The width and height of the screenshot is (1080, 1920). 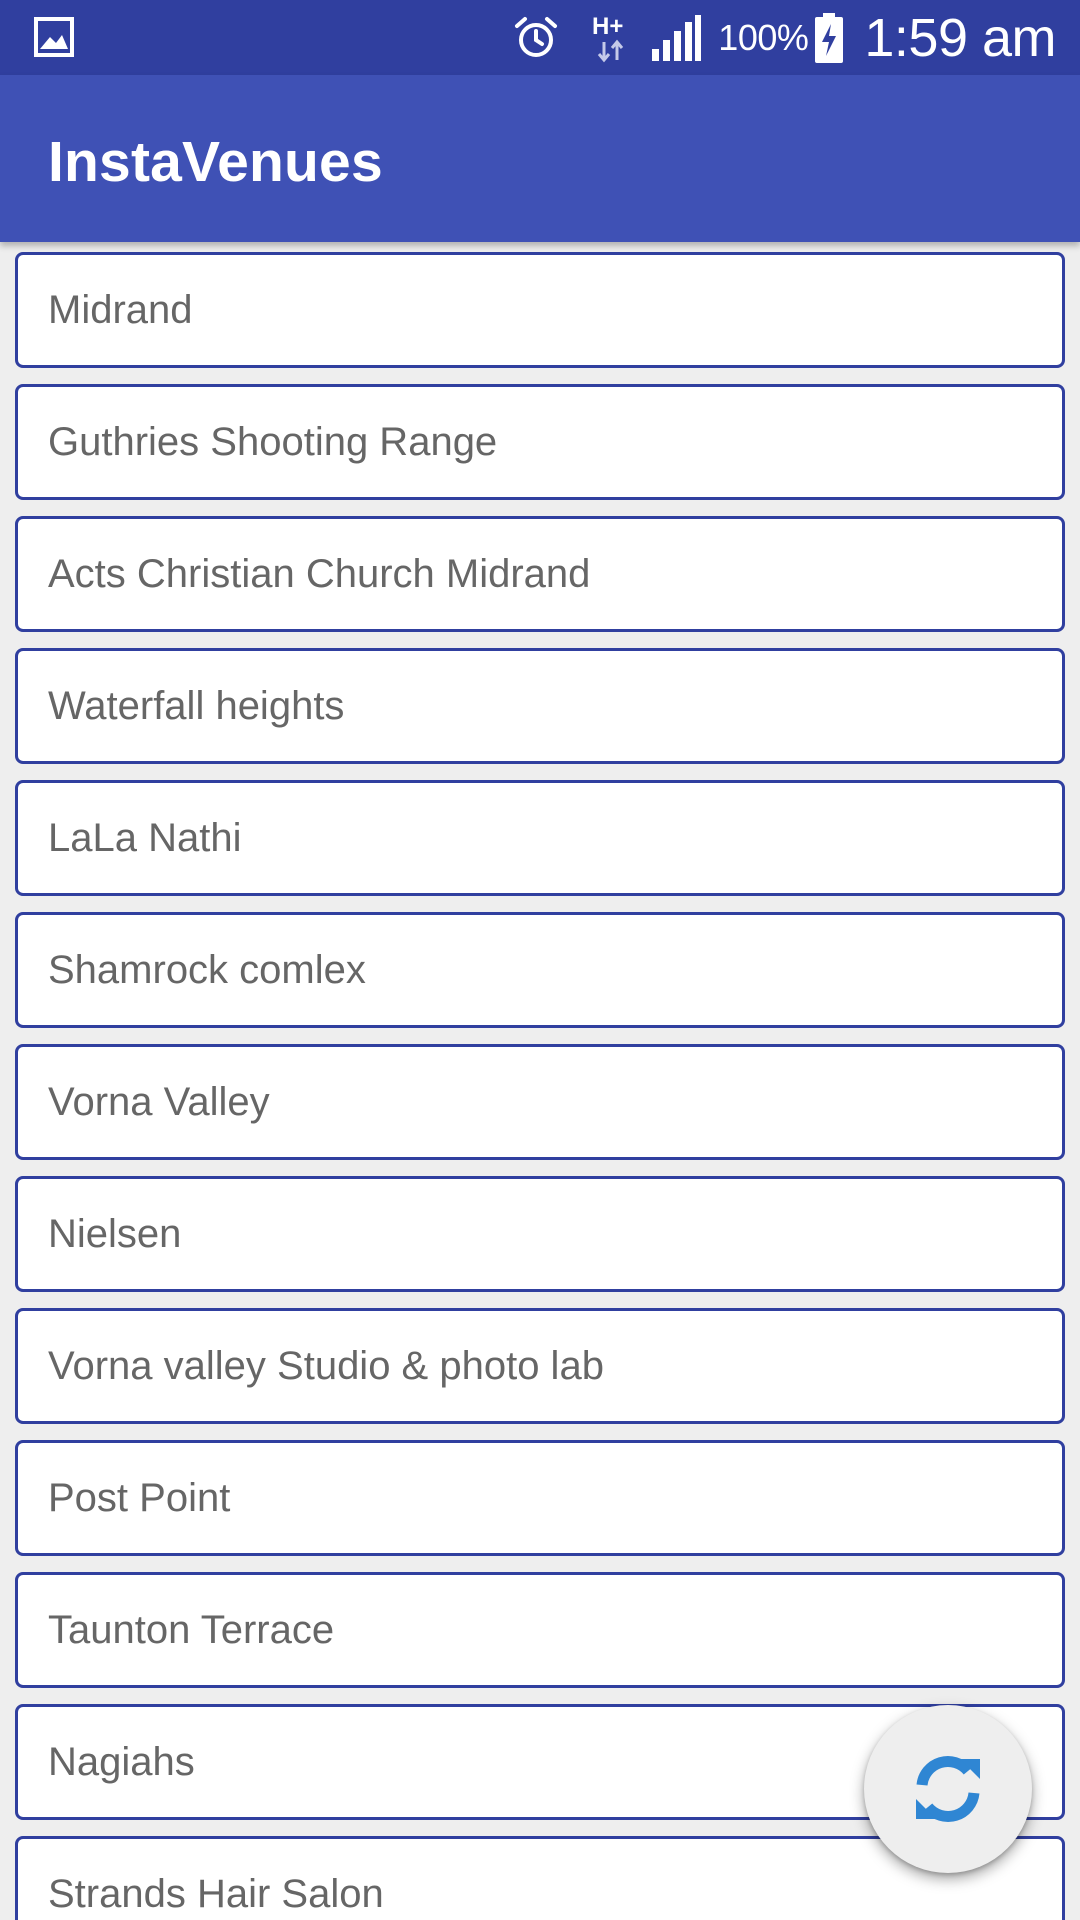 What do you see at coordinates (960, 37) in the screenshot?
I see `status-time: 1:59 am` at bounding box center [960, 37].